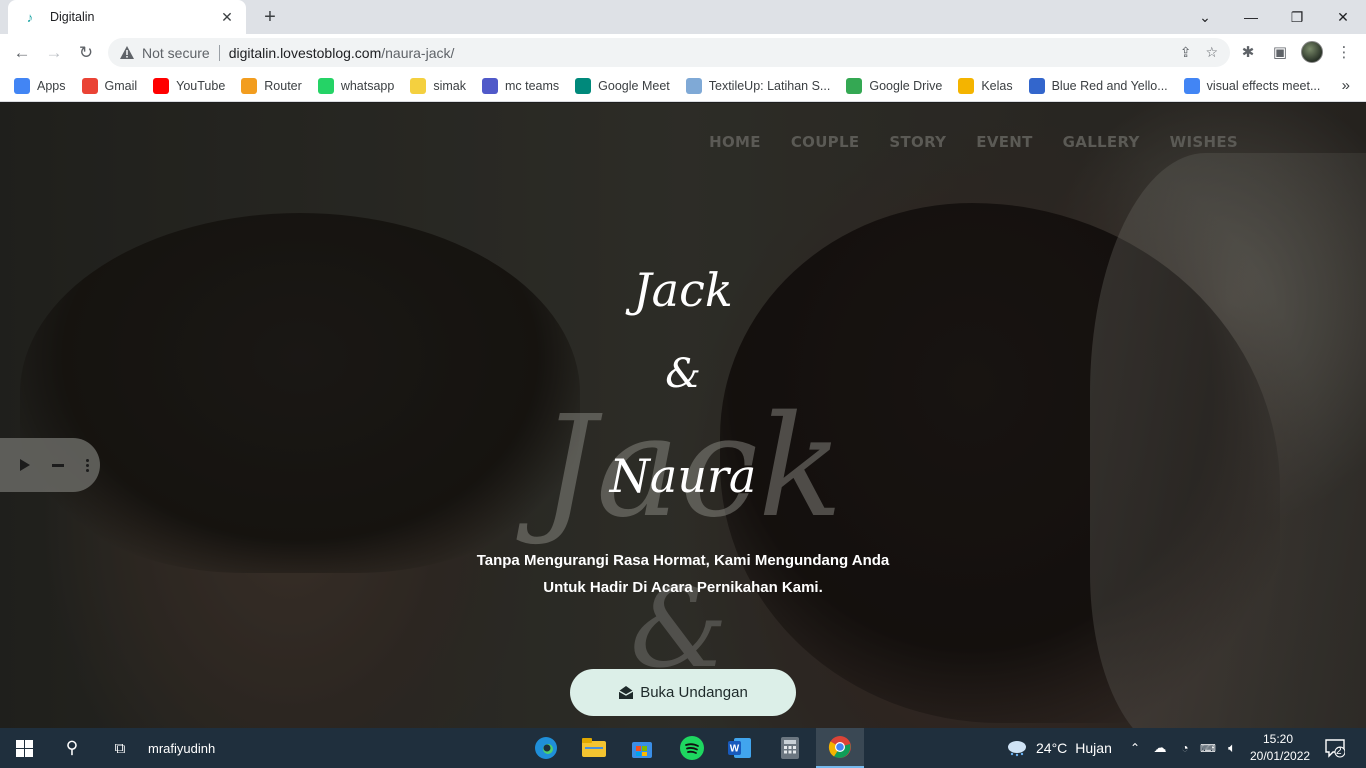  What do you see at coordinates (201, 86) in the screenshot?
I see `bookmark-label: YouTube` at bounding box center [201, 86].